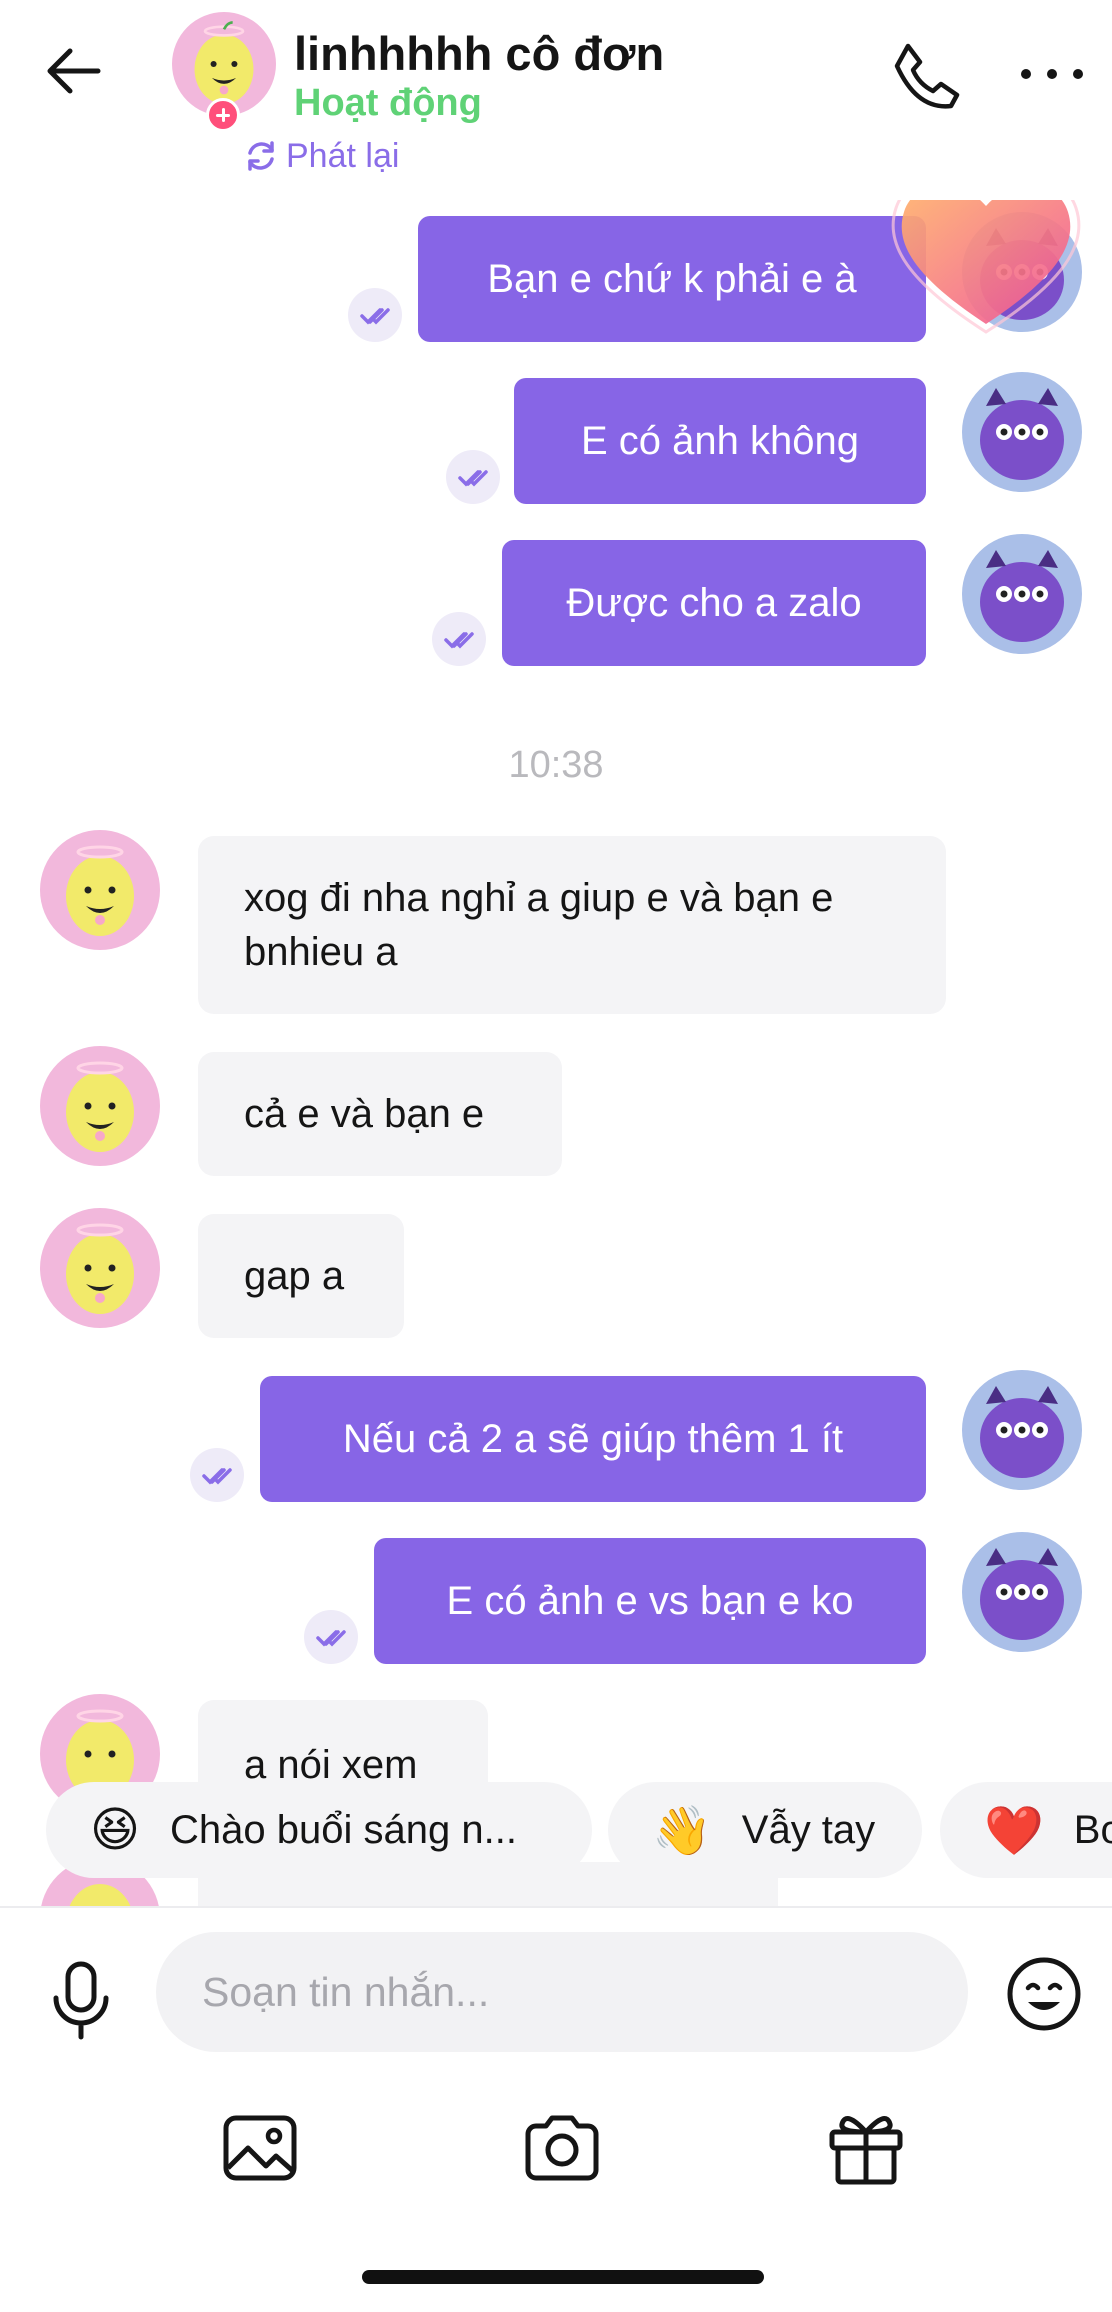 This screenshot has width=1112, height=2312. Describe the element at coordinates (1044, 1994) in the screenshot. I see `emoji-icon` at that location.